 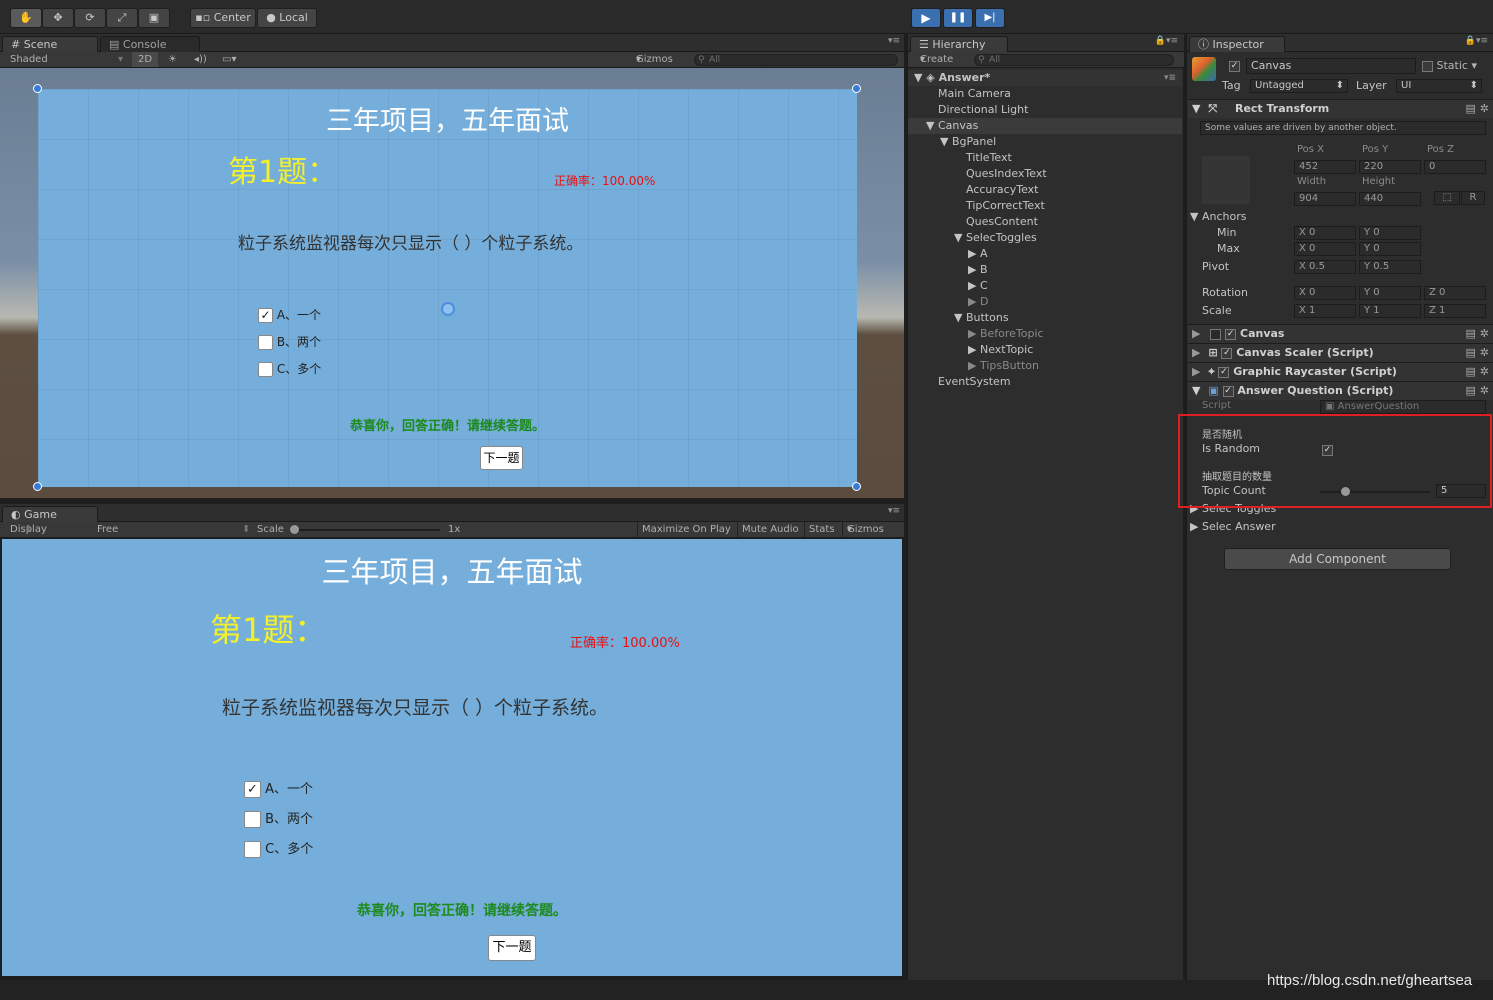 I want to click on component-canvas-scaler: ▶ ⊞ ✓ Canvas Scaler (Script) ▤ ✲, so click(x=1340, y=352).